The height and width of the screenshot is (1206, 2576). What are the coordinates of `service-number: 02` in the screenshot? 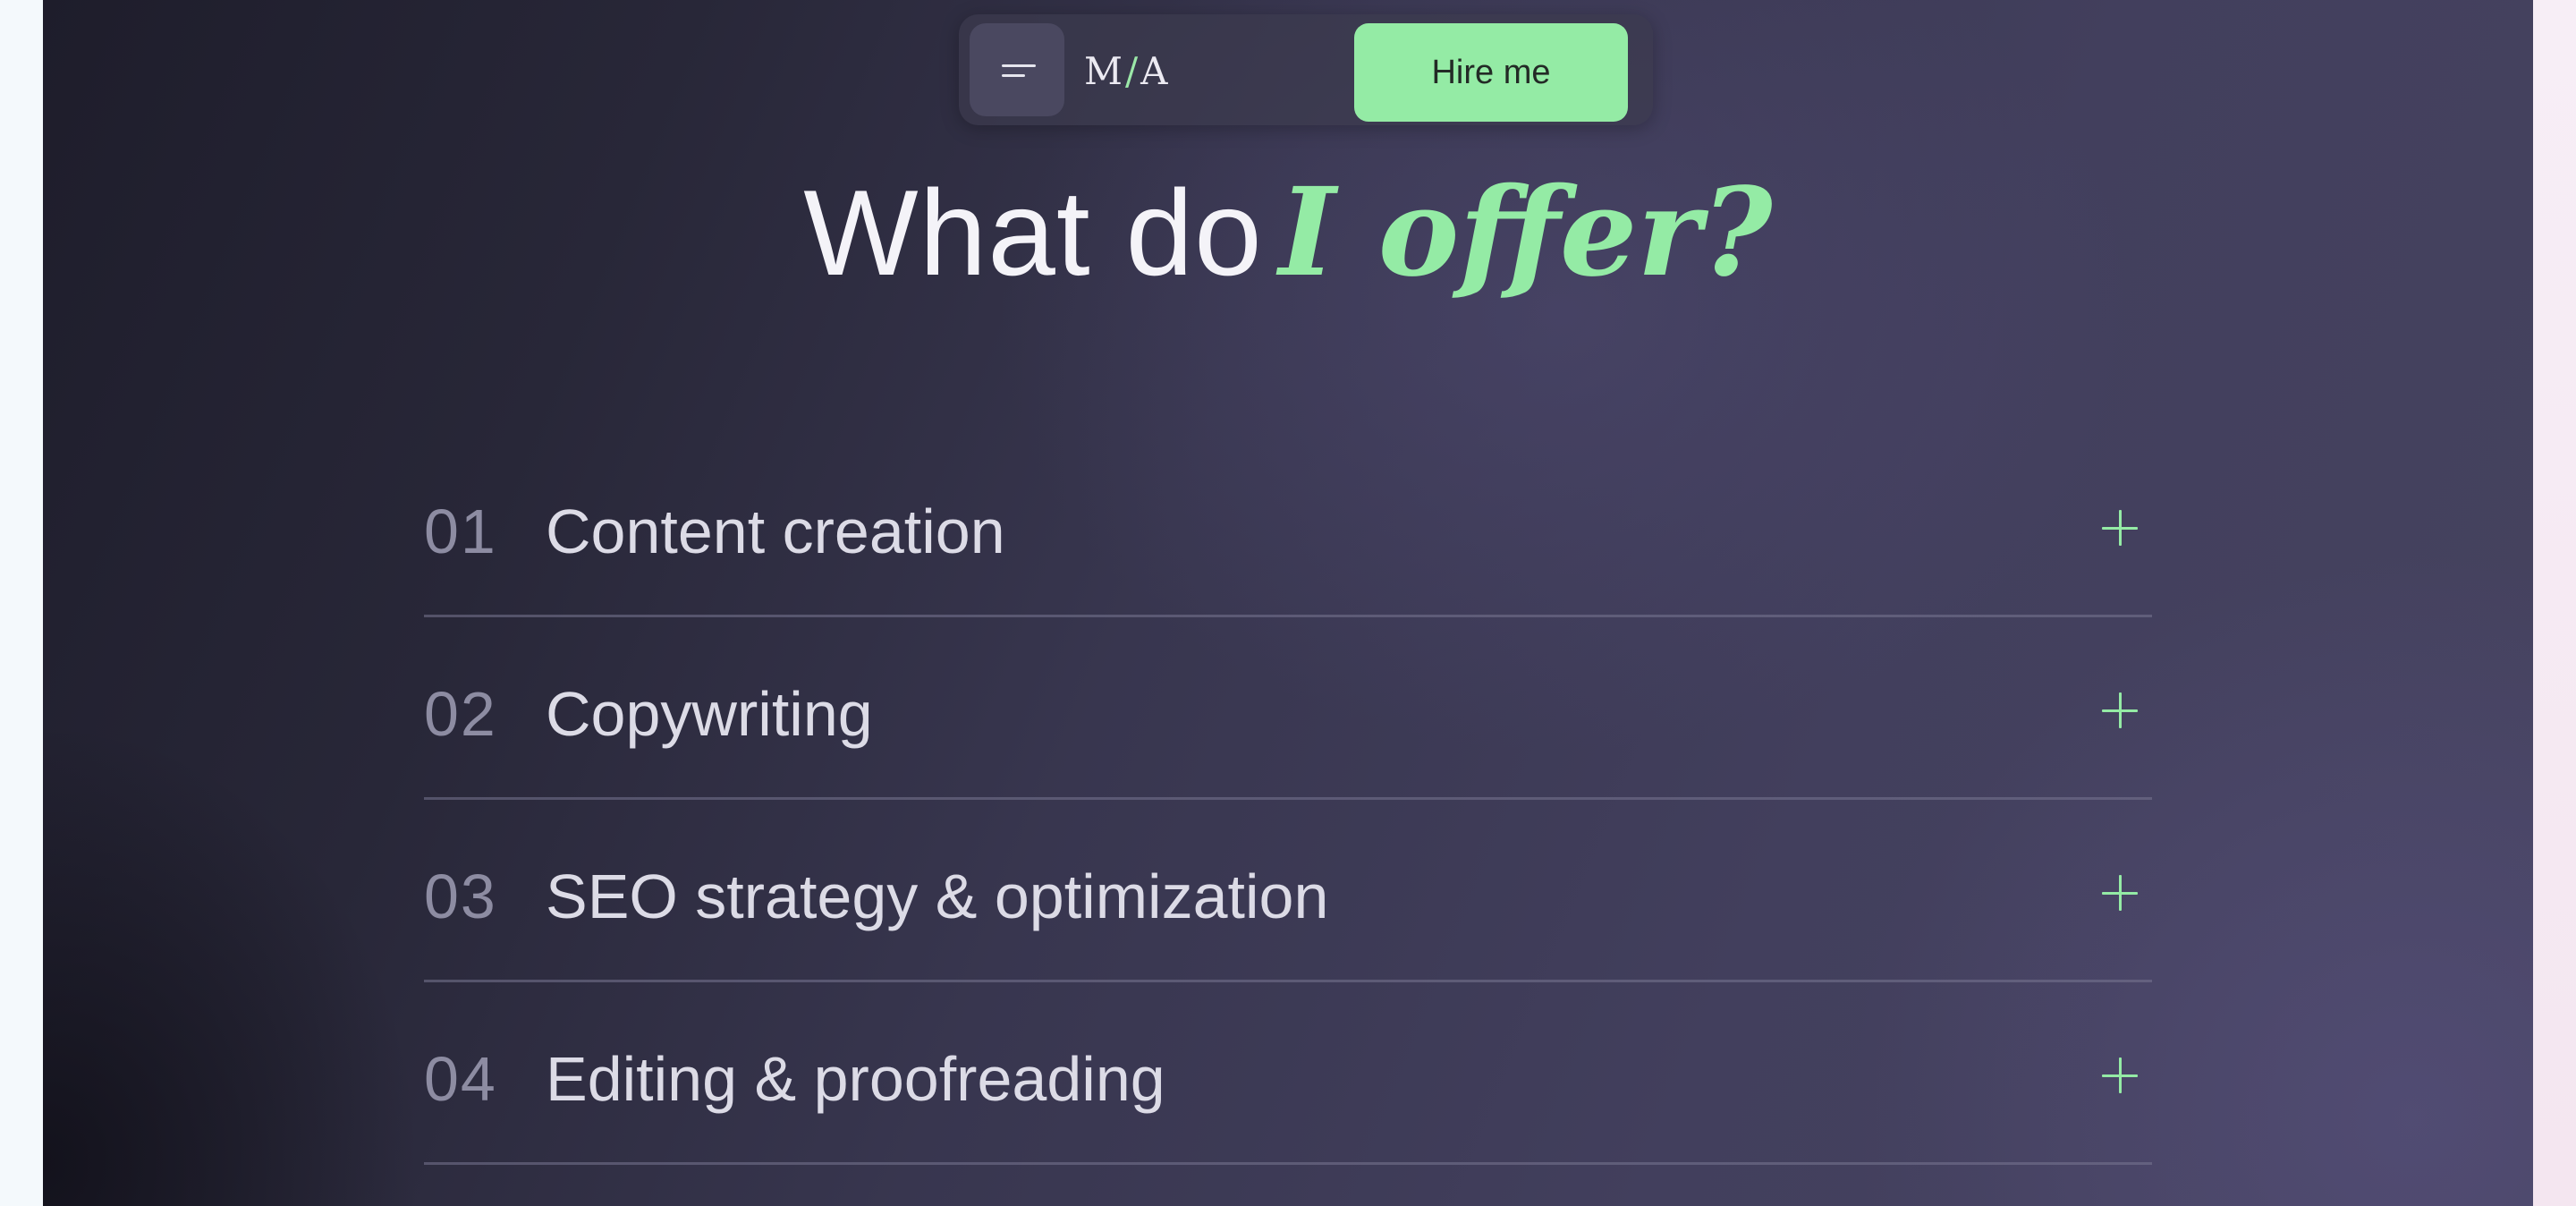 It's located at (460, 714).